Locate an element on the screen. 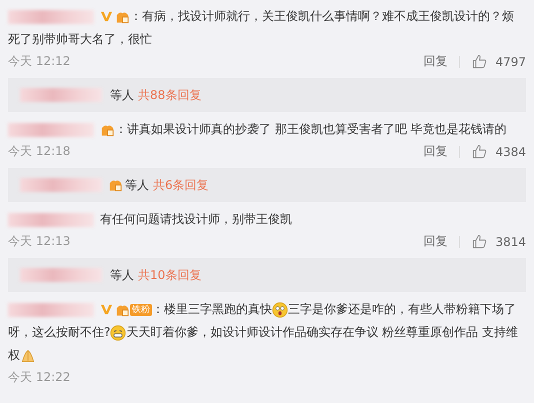 The height and width of the screenshot is (403, 534). like-count: 4797 is located at coordinates (510, 61).